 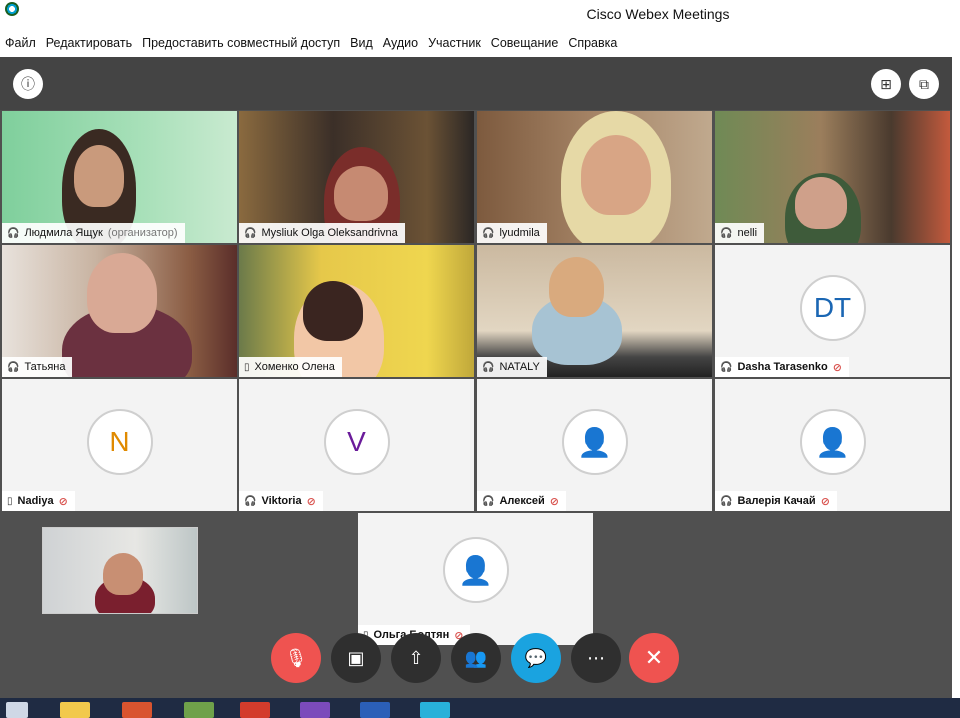 I want to click on window-edge, so click(x=956, y=377).